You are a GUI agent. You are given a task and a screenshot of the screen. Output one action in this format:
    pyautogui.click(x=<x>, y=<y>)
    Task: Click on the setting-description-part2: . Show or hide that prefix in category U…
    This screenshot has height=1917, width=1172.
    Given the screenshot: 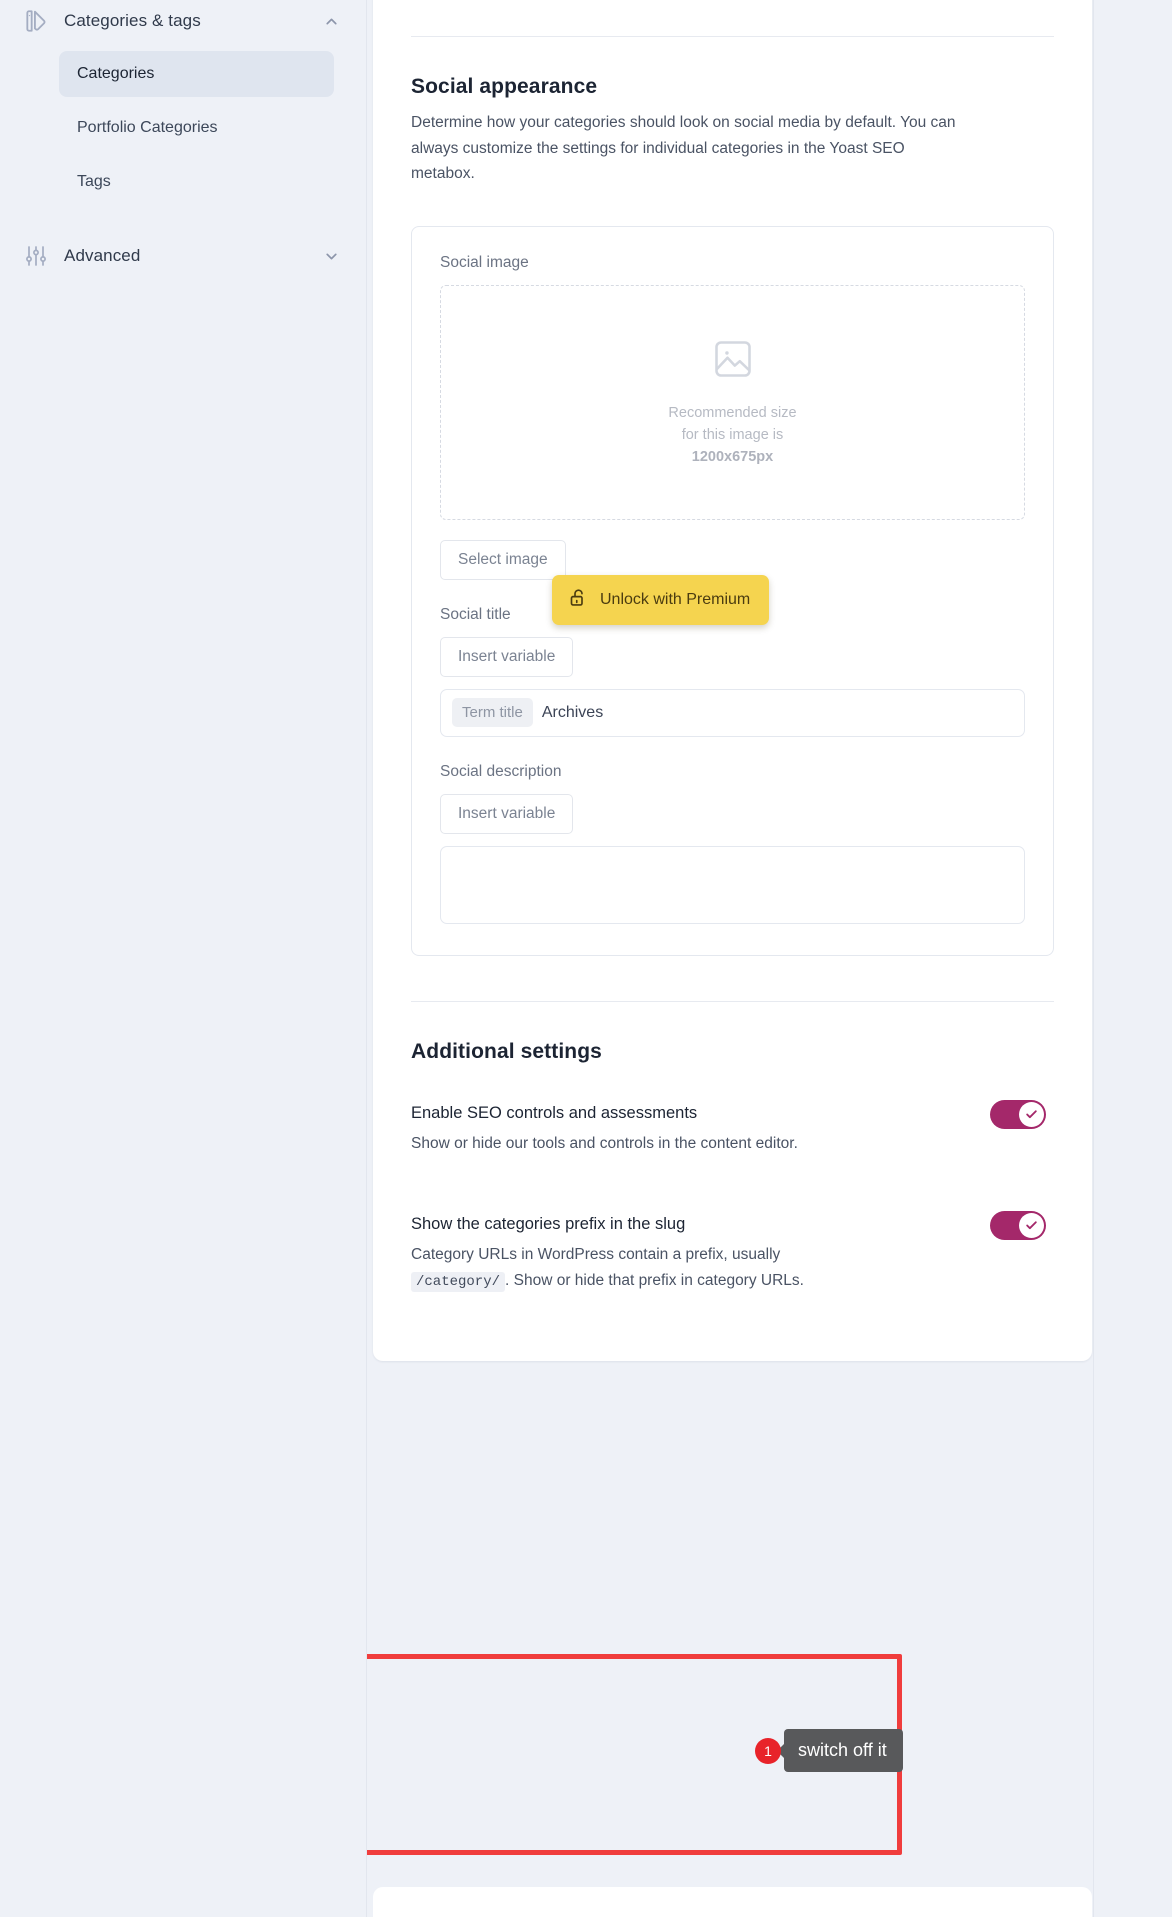 What is the action you would take?
    pyautogui.click(x=654, y=1280)
    